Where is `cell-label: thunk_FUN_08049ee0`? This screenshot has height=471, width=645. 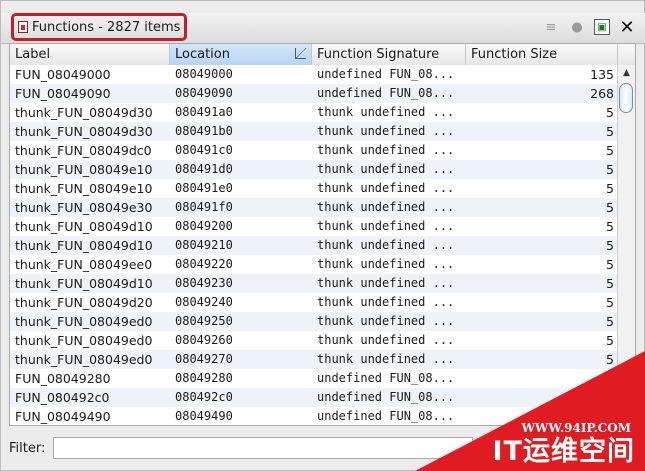
cell-label: thunk_FUN_08049ee0 is located at coordinates (84, 264).